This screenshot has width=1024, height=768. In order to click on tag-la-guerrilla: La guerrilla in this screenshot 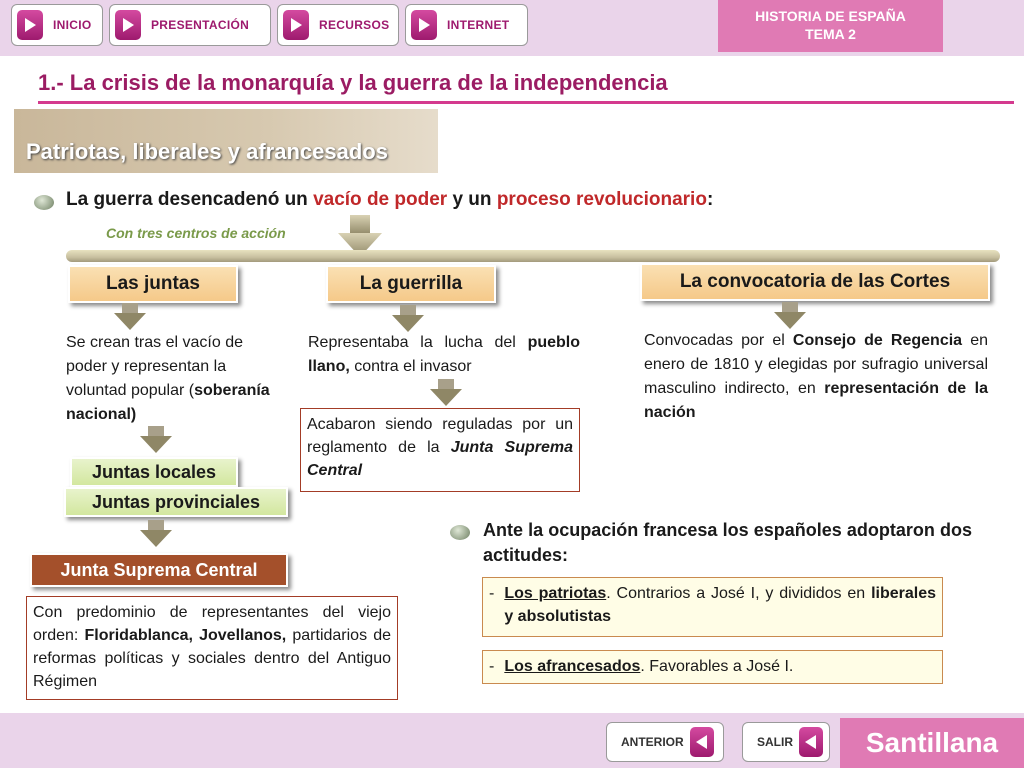, I will do `click(411, 284)`.